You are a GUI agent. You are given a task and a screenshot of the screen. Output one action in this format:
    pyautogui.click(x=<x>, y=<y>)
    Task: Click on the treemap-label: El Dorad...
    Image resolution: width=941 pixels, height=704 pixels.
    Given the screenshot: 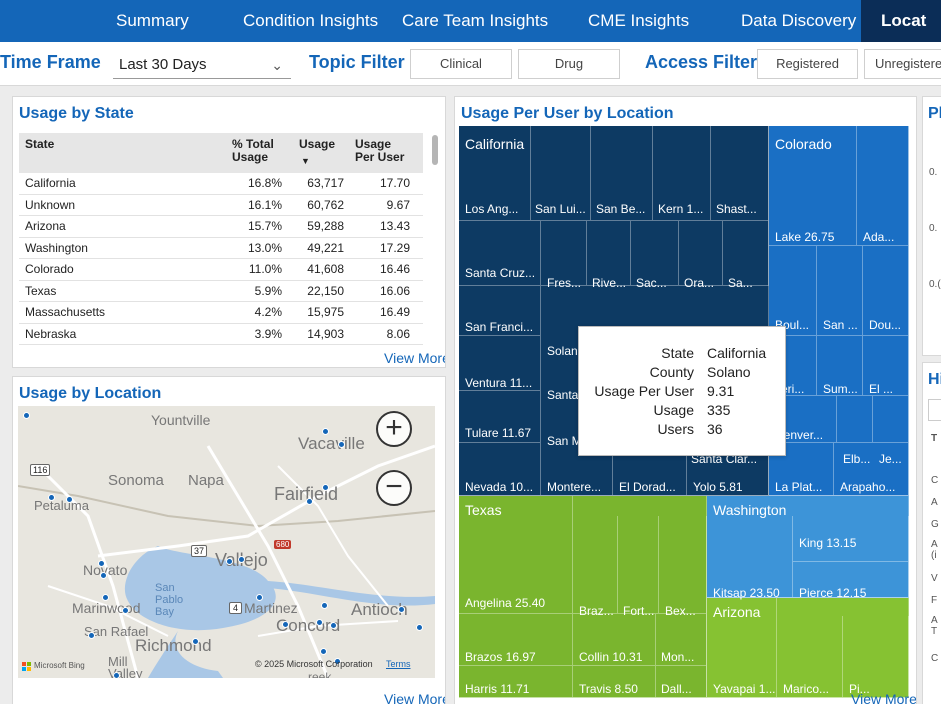 What is the action you would take?
    pyautogui.click(x=647, y=487)
    